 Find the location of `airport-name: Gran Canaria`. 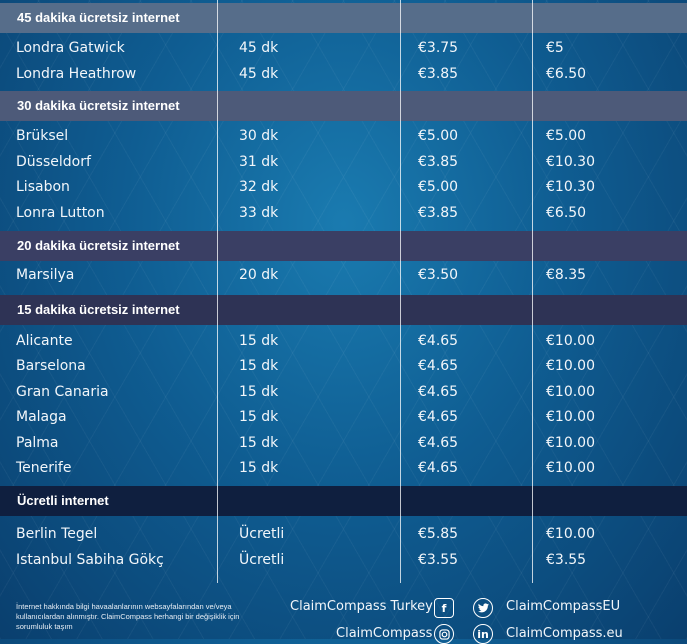

airport-name: Gran Canaria is located at coordinates (62, 392).